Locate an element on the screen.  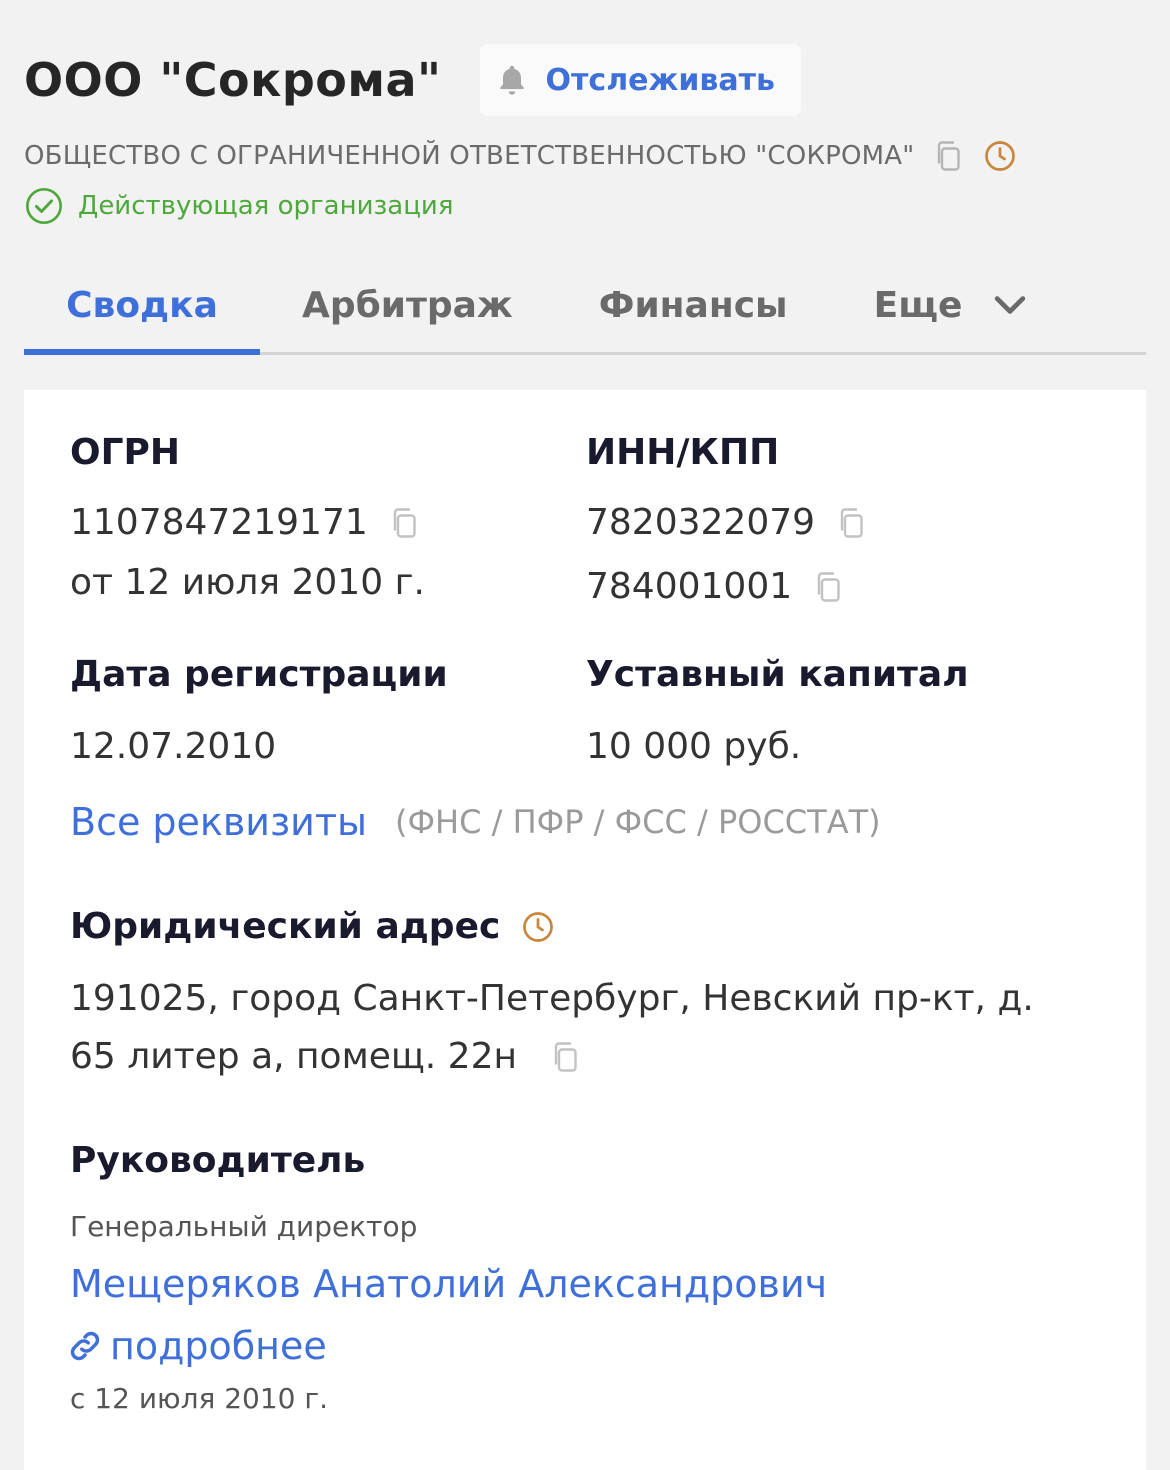
title-row: ООО "Сокрома" Отслеживать is located at coordinates (585, 80).